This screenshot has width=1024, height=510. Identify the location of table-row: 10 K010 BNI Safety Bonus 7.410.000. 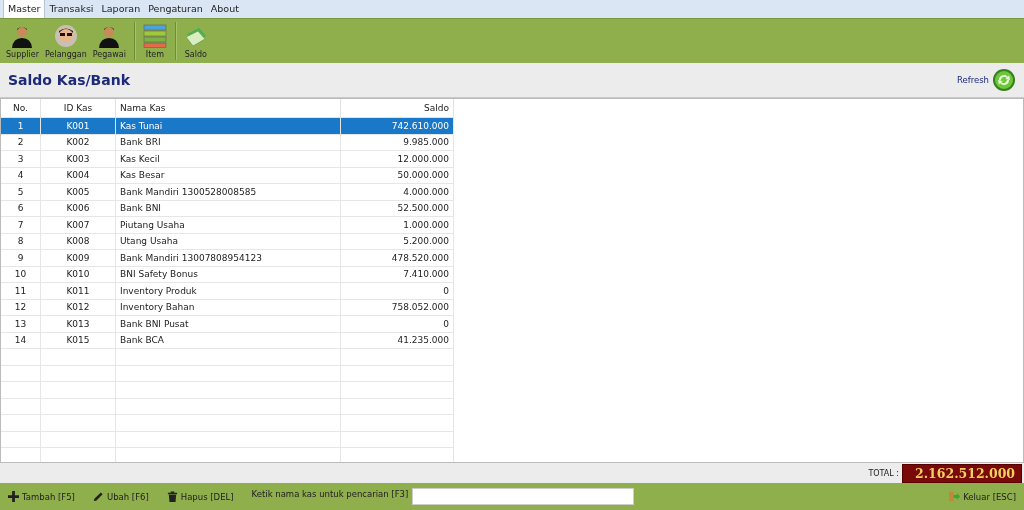
(227, 274).